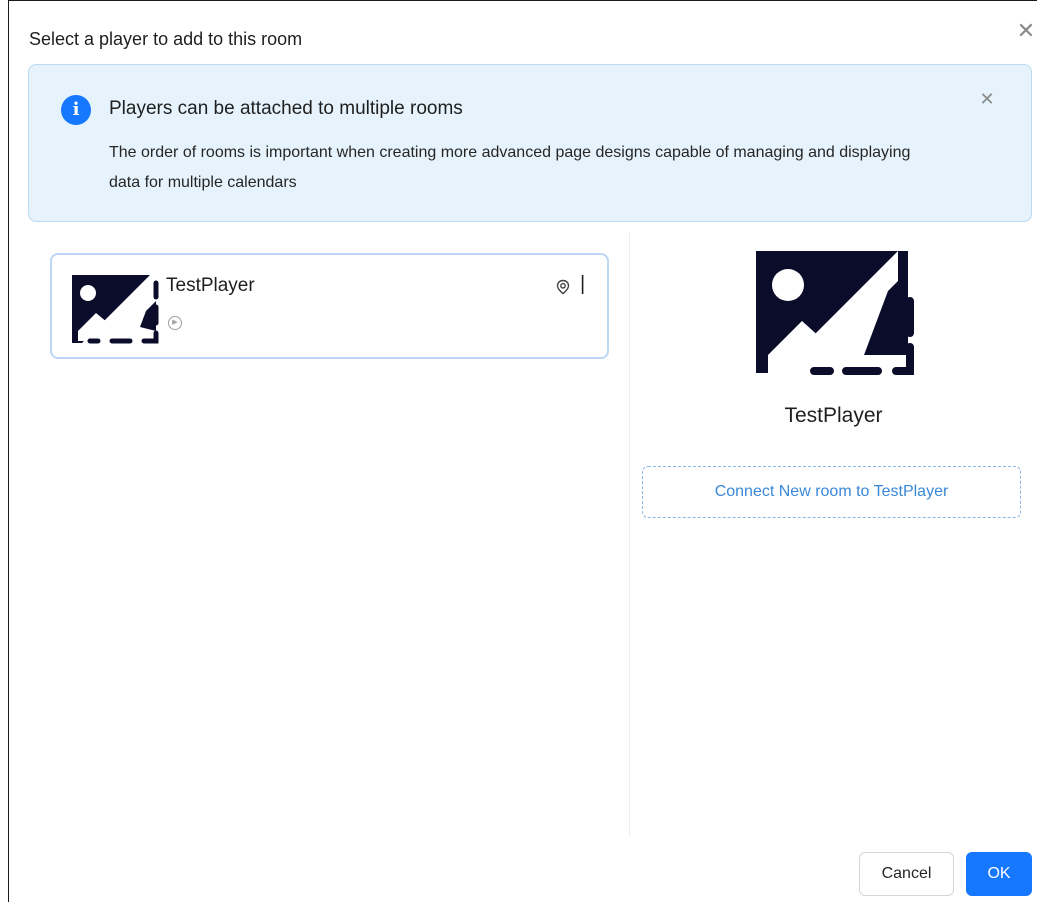  What do you see at coordinates (210, 285) in the screenshot?
I see `player-name: TestPlayer` at bounding box center [210, 285].